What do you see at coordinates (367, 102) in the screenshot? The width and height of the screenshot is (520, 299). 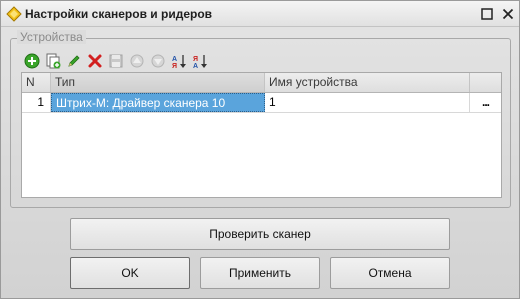 I see `device-name-cell: 1` at bounding box center [367, 102].